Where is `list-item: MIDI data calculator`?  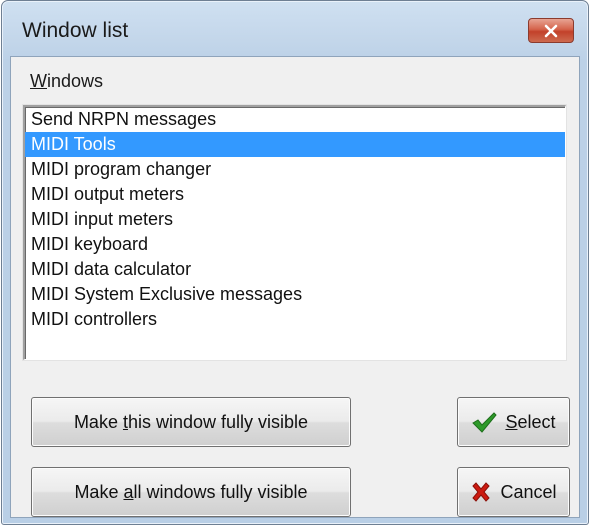
list-item: MIDI data calculator is located at coordinates (295, 269).